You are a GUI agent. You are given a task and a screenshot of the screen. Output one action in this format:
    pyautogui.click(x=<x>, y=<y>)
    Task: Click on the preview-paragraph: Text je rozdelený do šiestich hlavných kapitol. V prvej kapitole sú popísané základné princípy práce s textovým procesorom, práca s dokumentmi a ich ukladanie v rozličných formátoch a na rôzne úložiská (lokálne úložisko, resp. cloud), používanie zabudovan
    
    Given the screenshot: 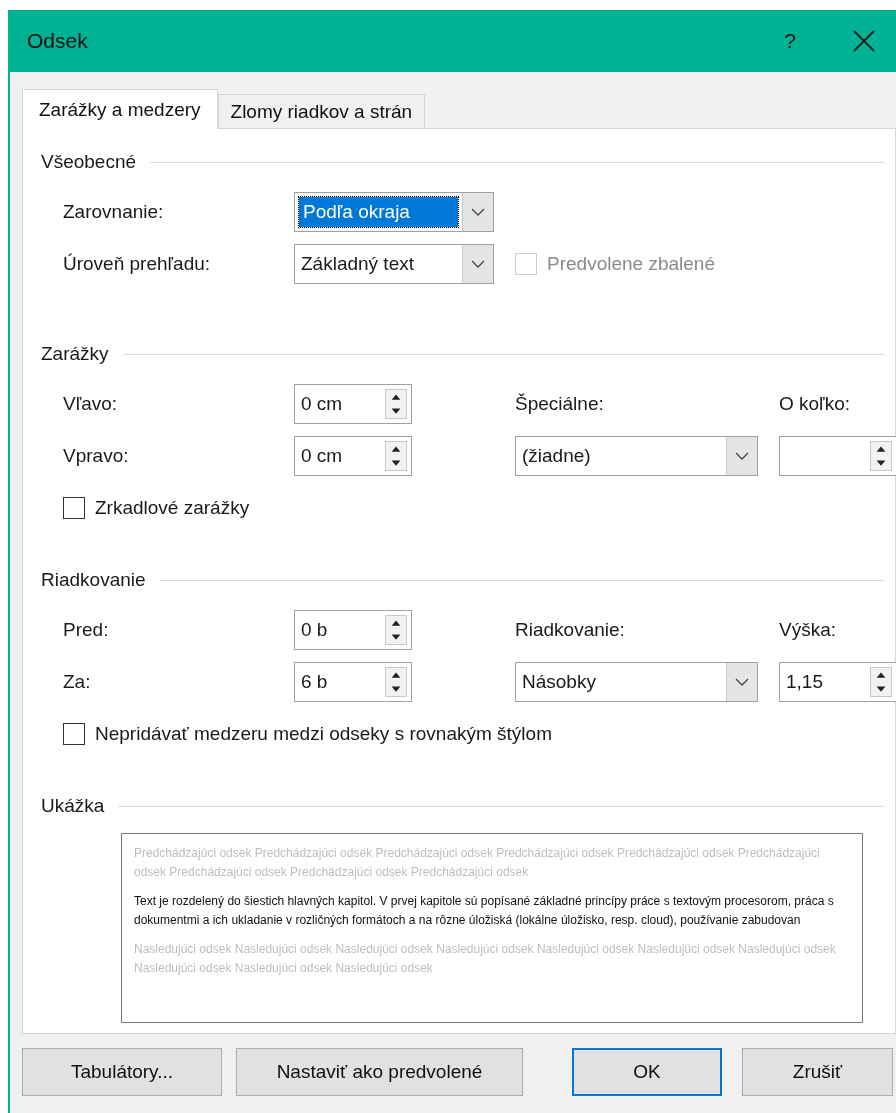 What is the action you would take?
    pyautogui.click(x=484, y=911)
    